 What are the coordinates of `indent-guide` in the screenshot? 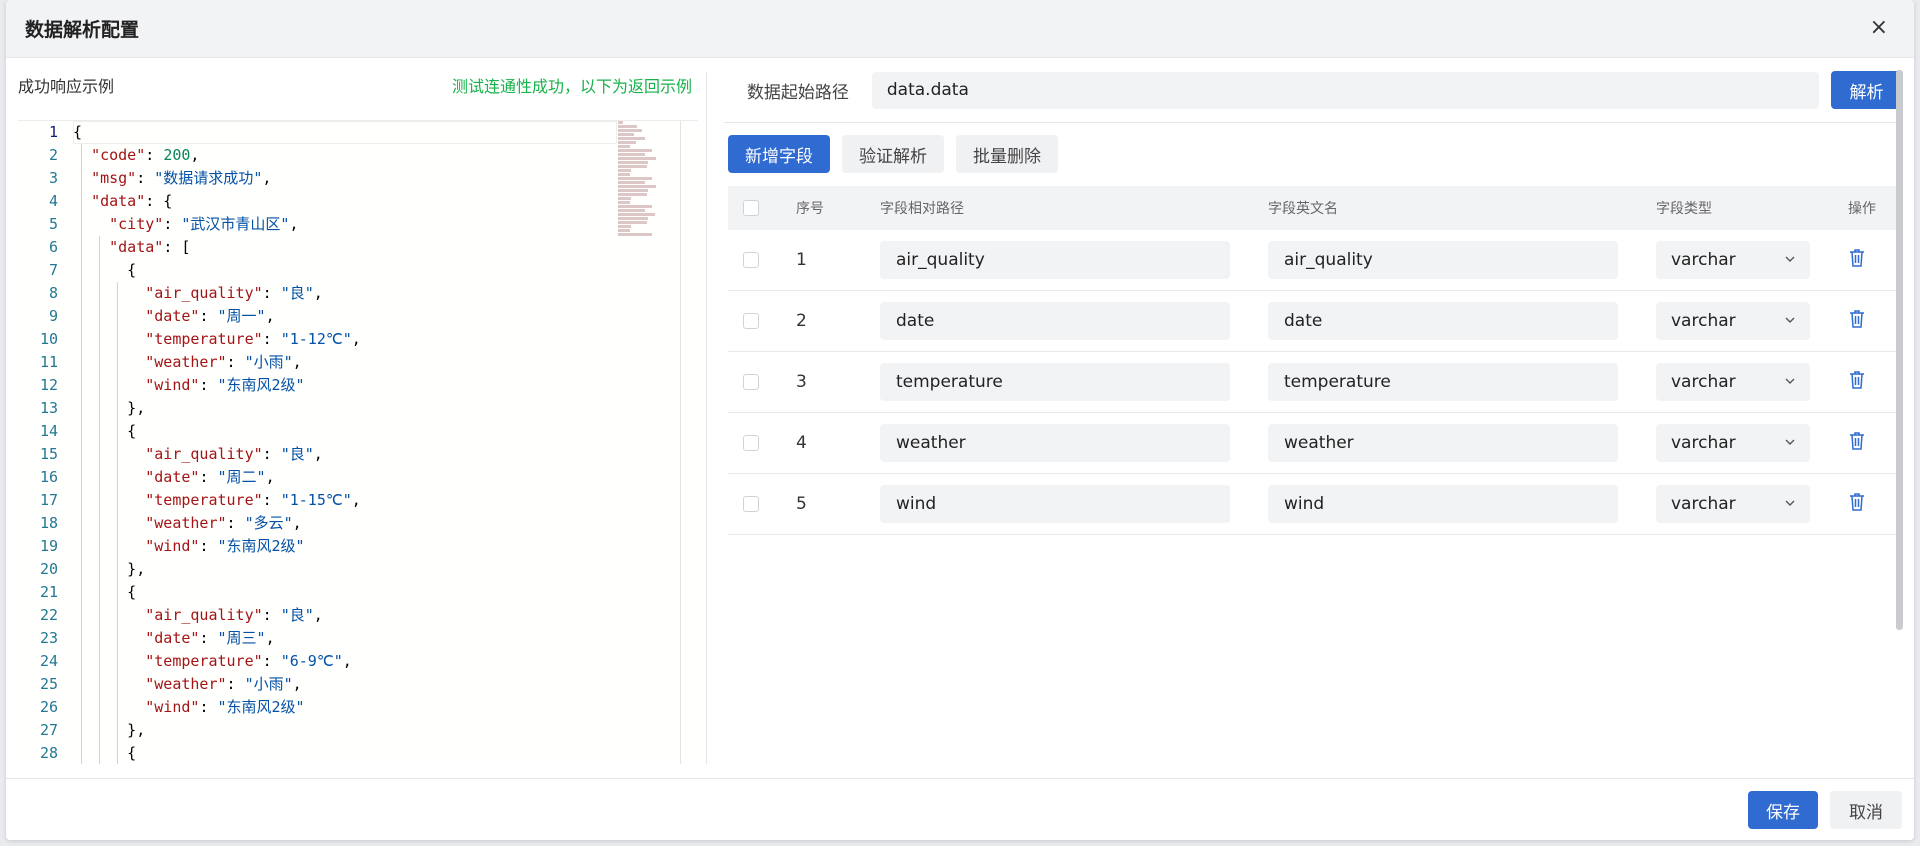 It's located at (99, 500).